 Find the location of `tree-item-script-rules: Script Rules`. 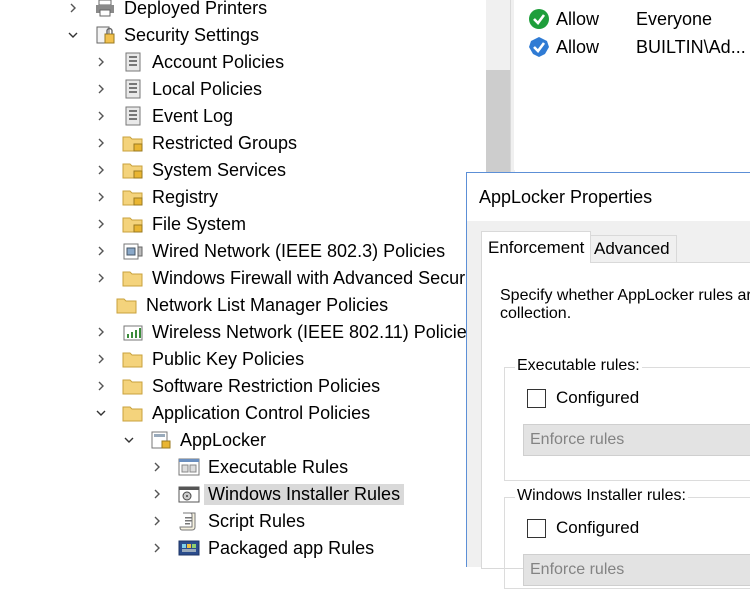

tree-item-script-rules: Script Rules is located at coordinates (227, 521).